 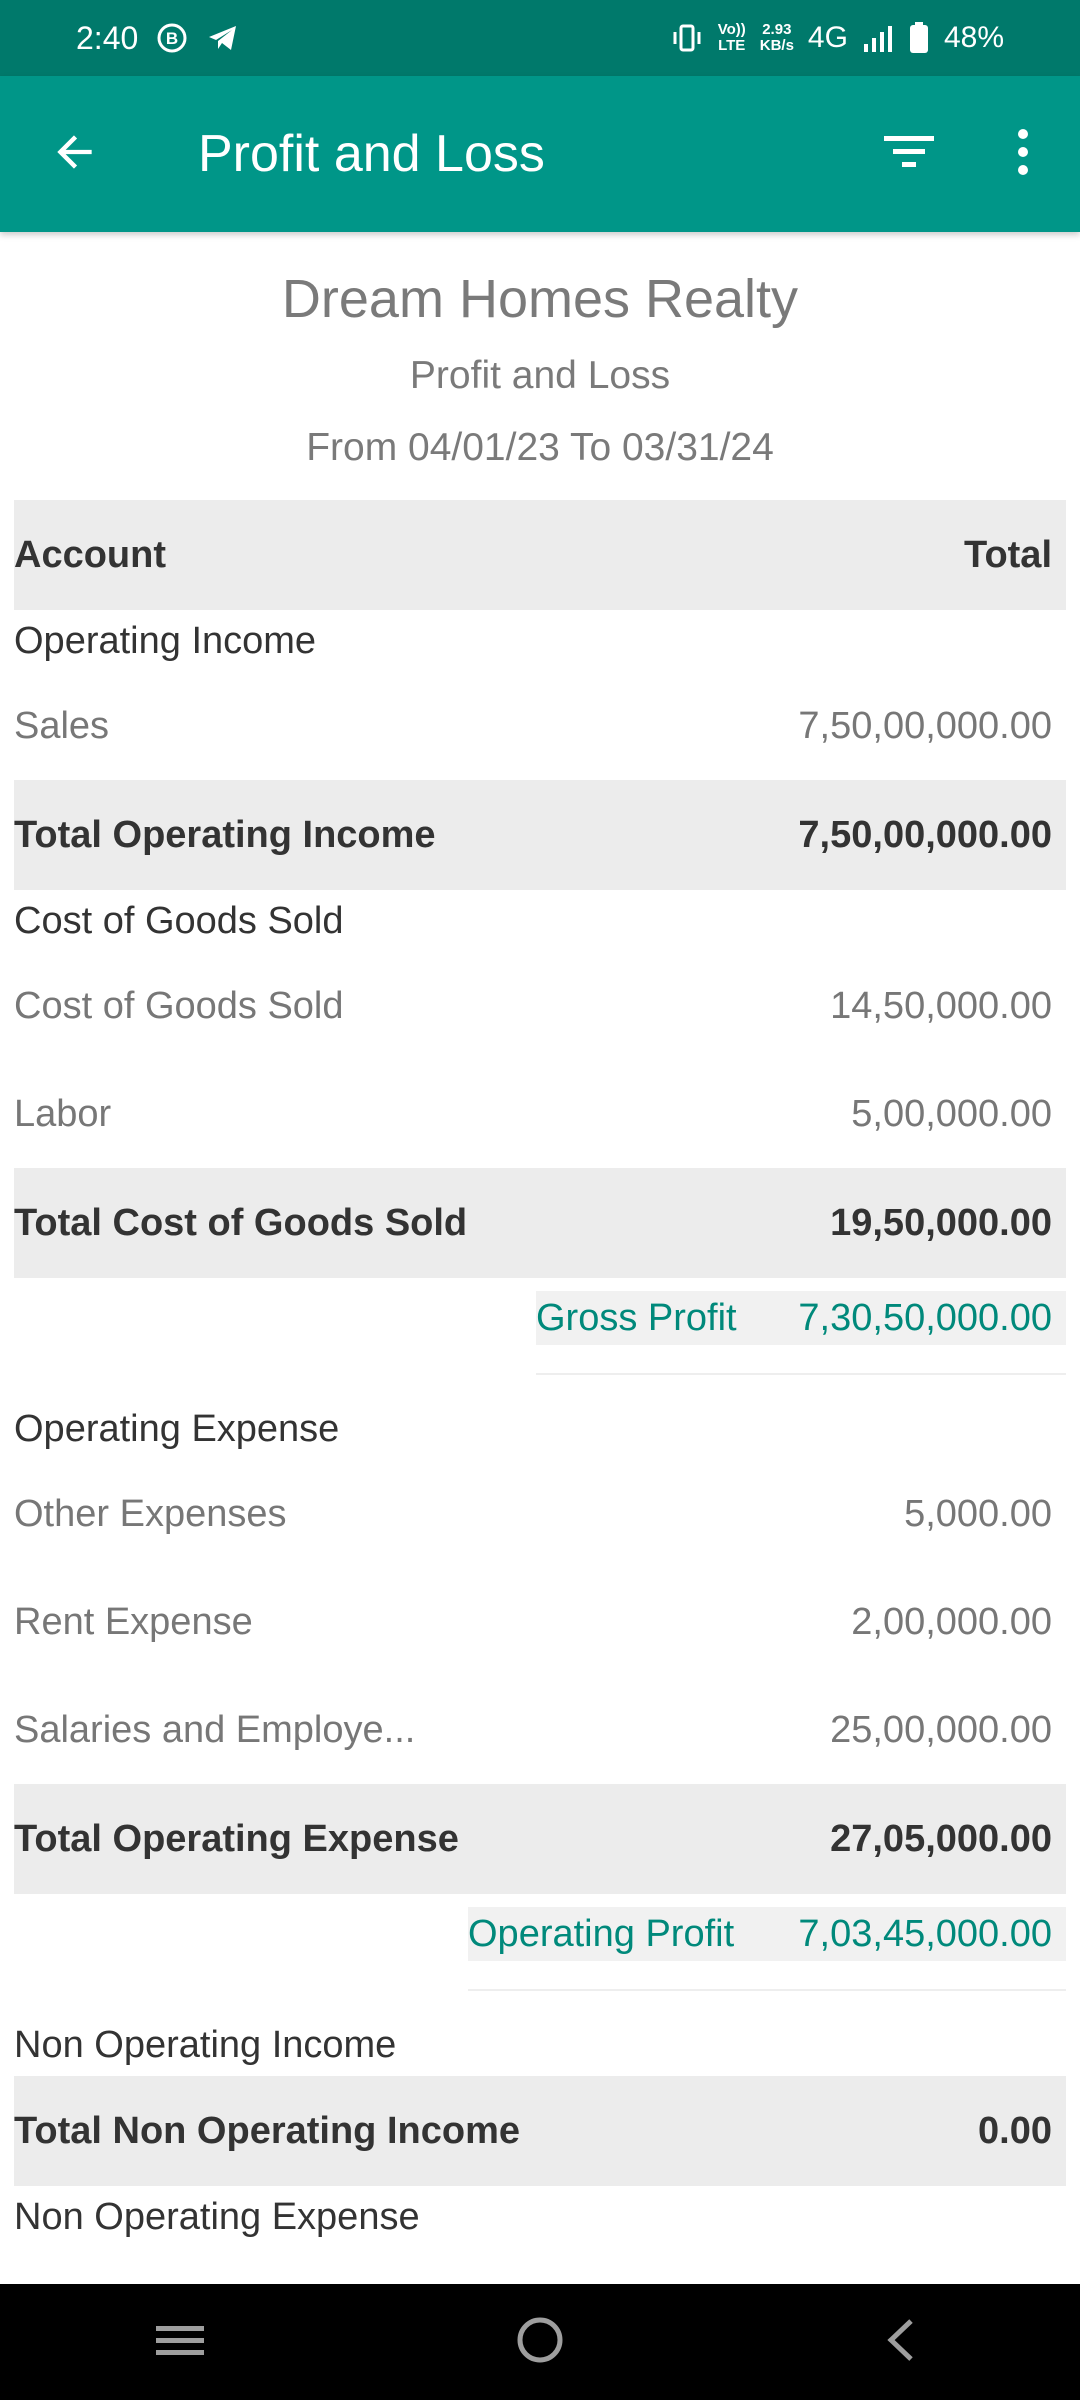 I want to click on battery-icon, so click(x=919, y=38).